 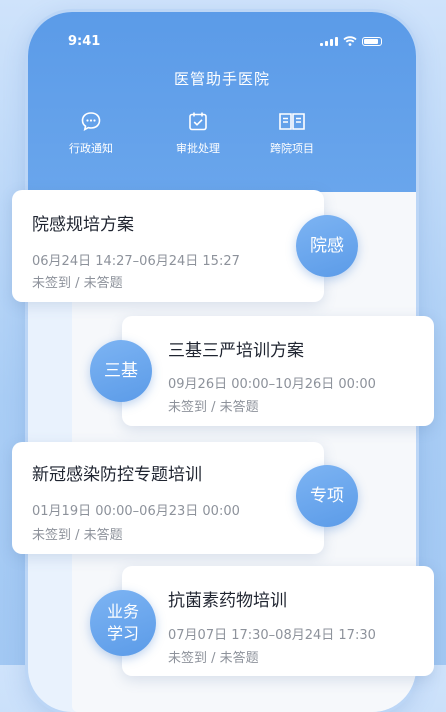 I want to click on category-badge: 专项, so click(x=327, y=496).